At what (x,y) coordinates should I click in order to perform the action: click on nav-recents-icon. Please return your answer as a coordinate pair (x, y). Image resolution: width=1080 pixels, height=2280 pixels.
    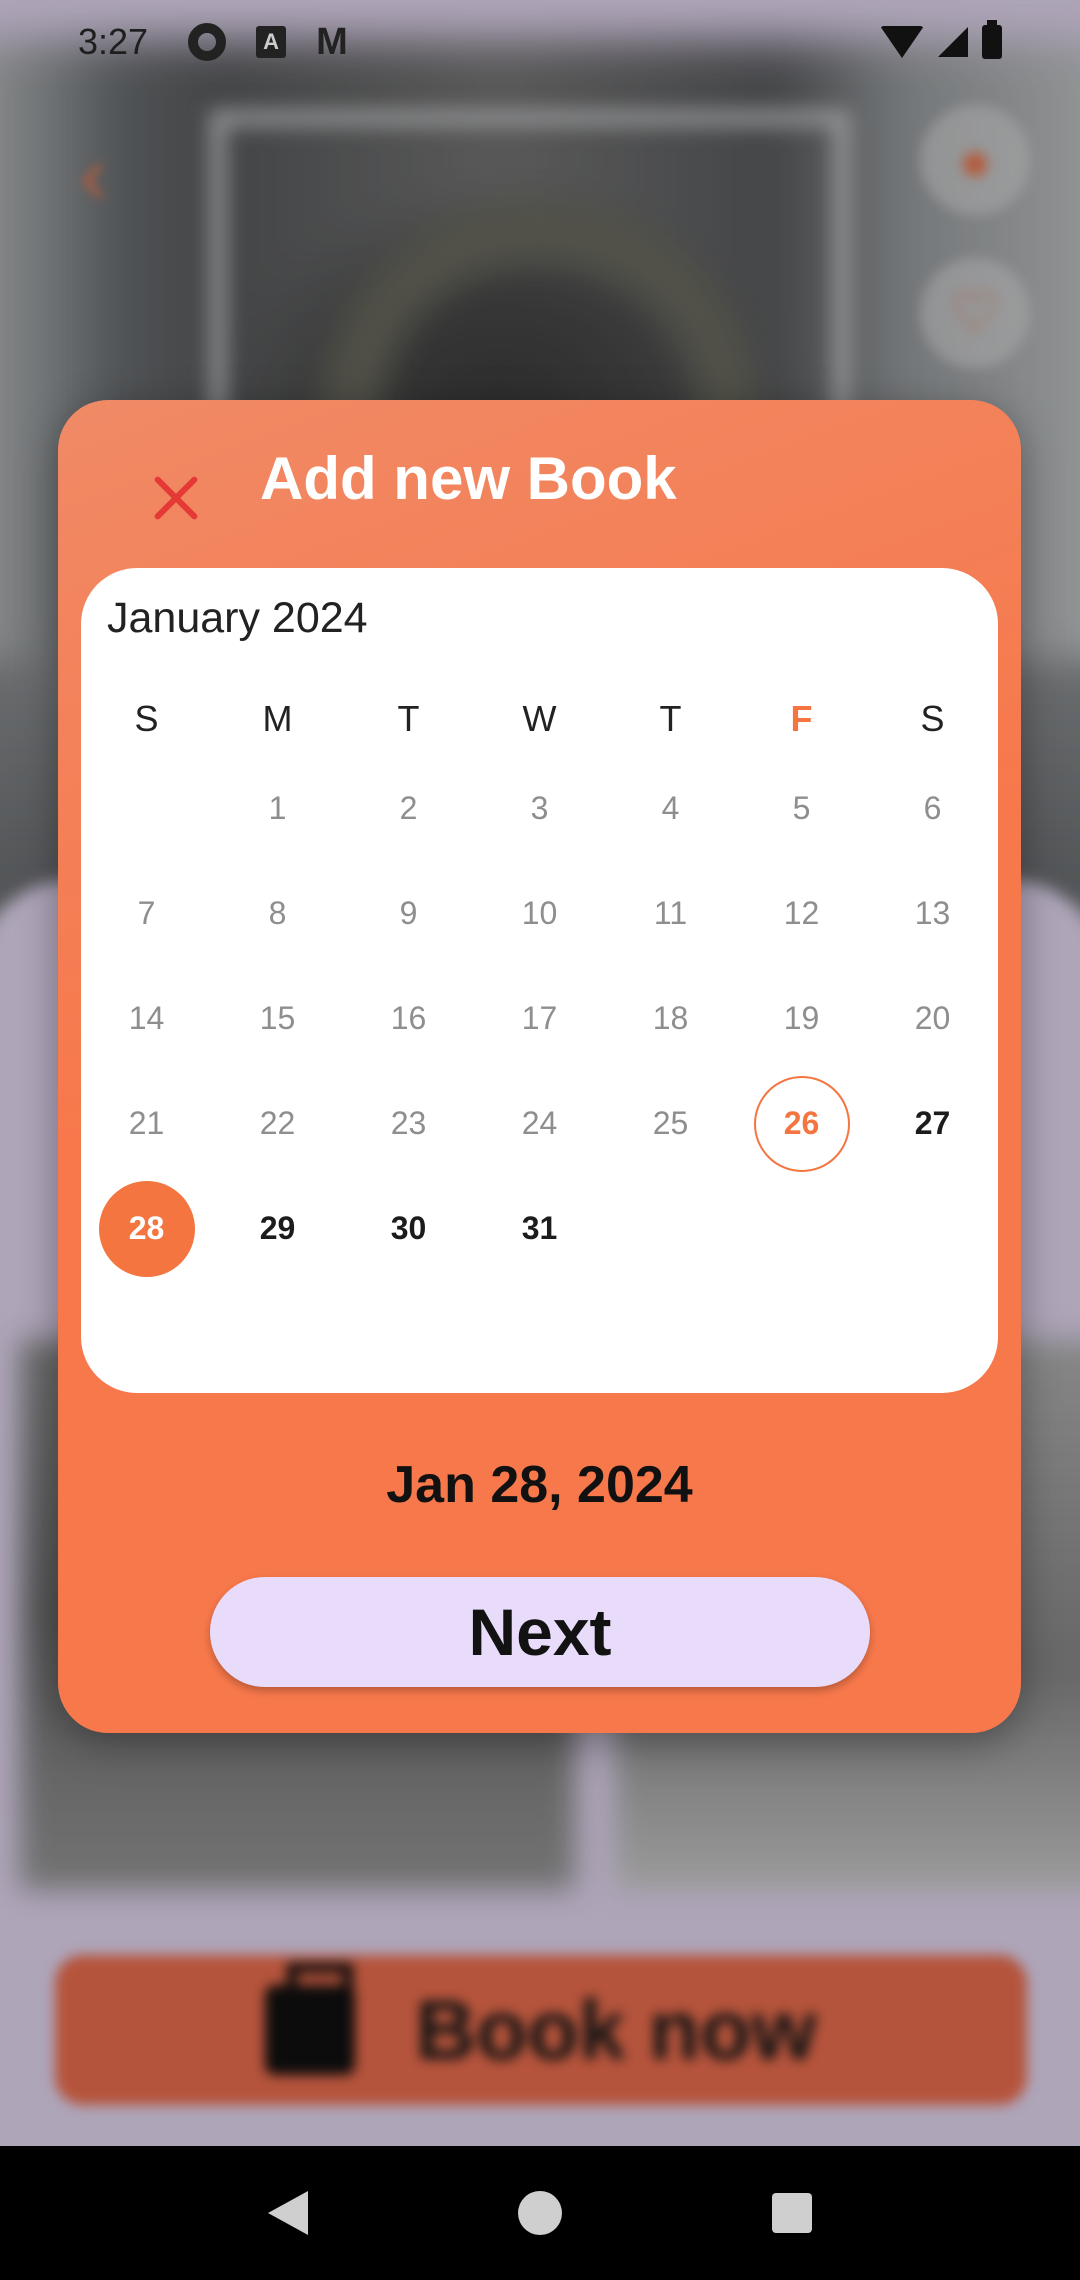
    Looking at the image, I should click on (792, 2213).